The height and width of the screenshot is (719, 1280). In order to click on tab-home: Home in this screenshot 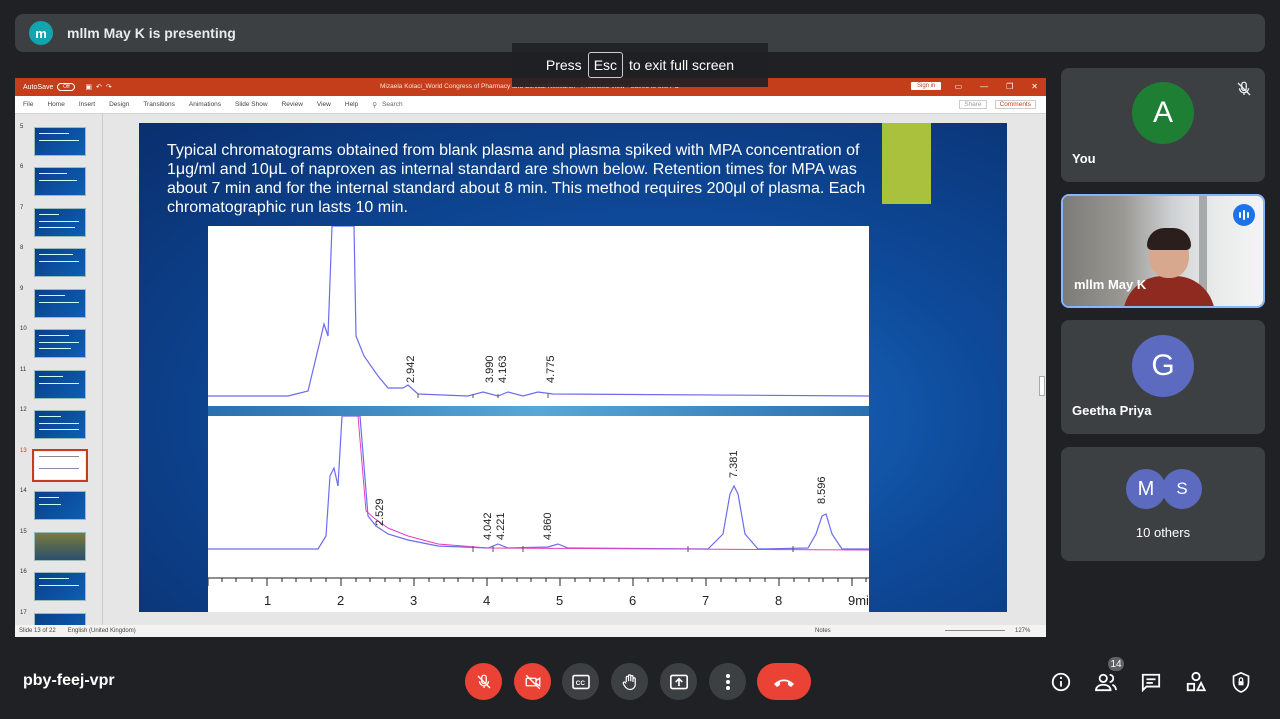, I will do `click(55, 104)`.